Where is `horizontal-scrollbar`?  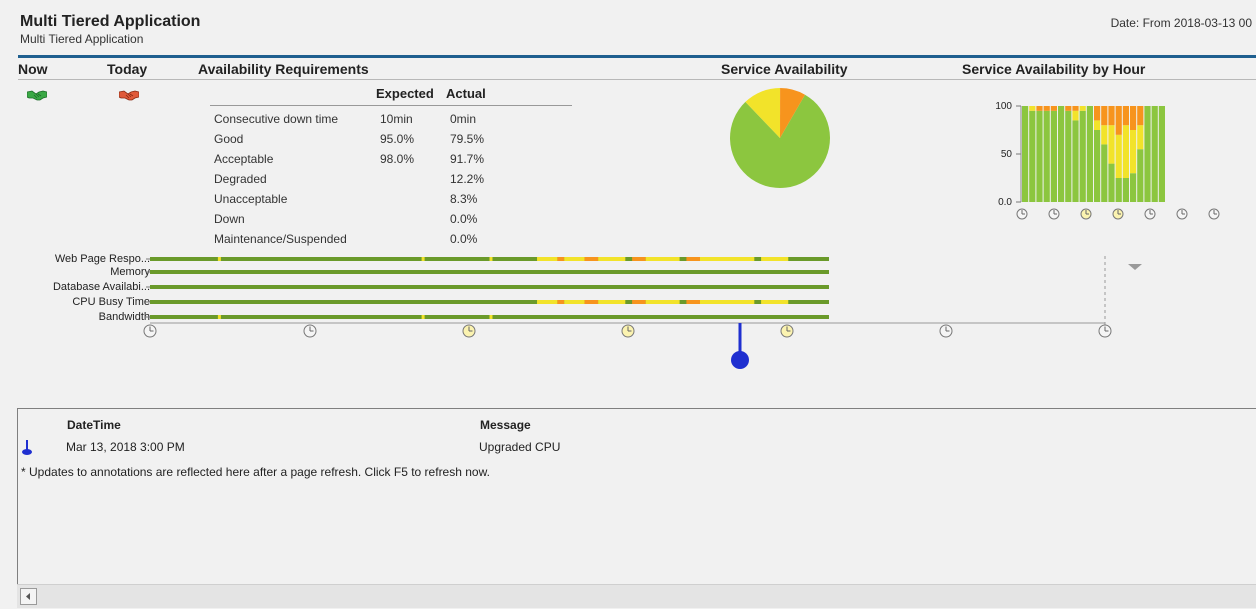 horizontal-scrollbar is located at coordinates (636, 596).